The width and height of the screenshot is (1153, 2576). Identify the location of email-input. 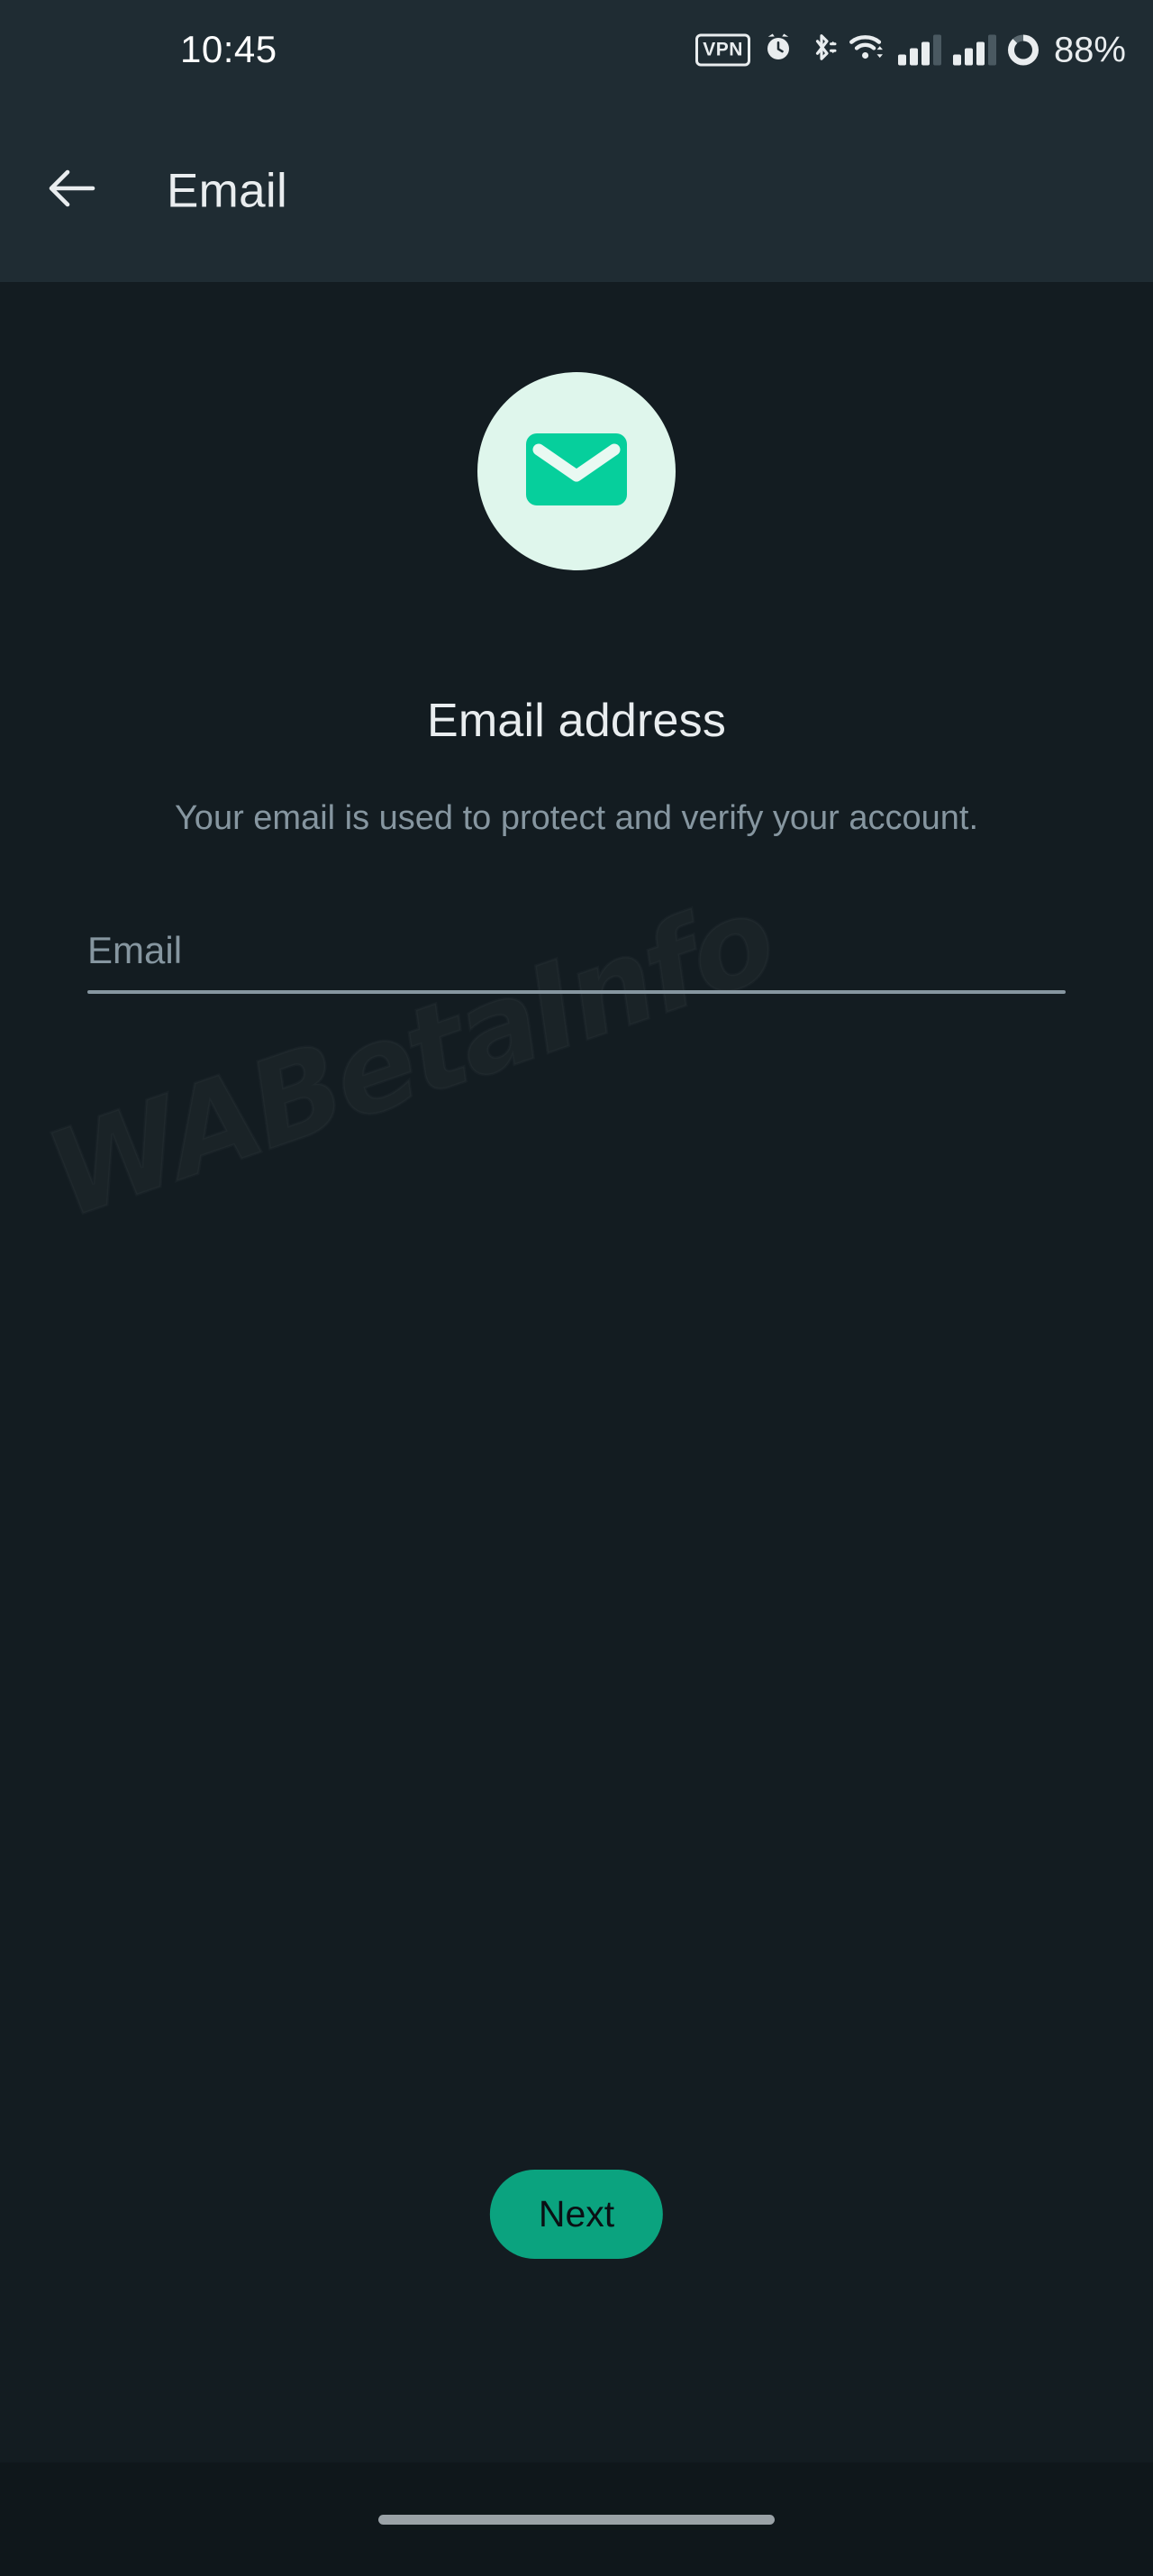
(576, 959).